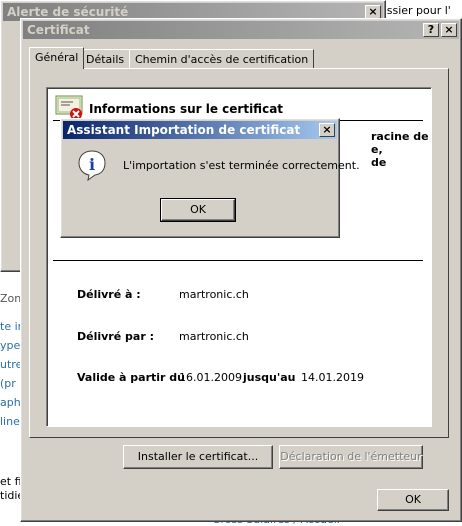 This screenshot has width=462, height=526. What do you see at coordinates (413, 500) in the screenshot?
I see `certificate-ok-button: OK` at bounding box center [413, 500].